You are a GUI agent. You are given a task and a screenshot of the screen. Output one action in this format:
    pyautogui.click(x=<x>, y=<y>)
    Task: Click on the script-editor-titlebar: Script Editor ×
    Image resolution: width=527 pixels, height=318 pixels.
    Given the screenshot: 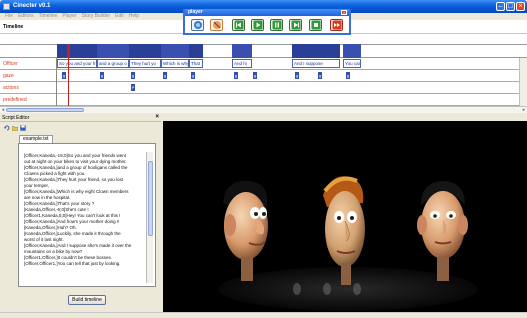 What is the action you would take?
    pyautogui.click(x=81, y=118)
    